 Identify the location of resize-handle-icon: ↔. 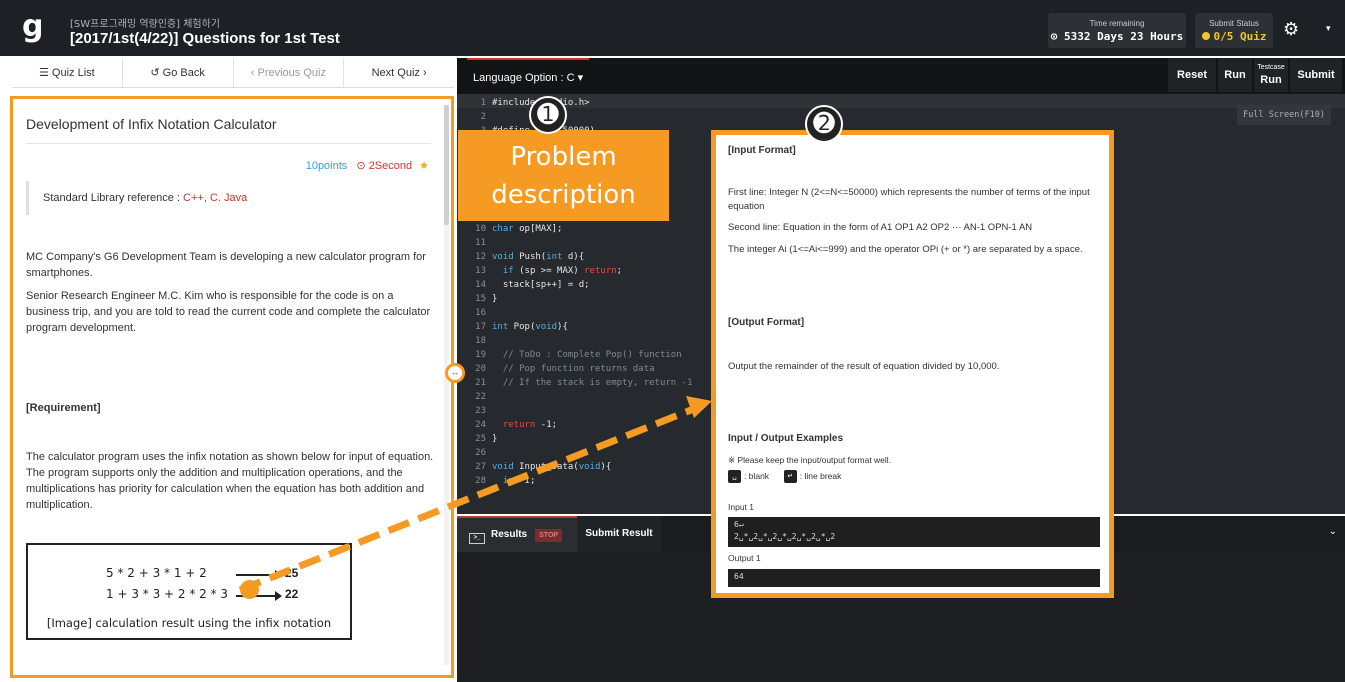
(455, 373).